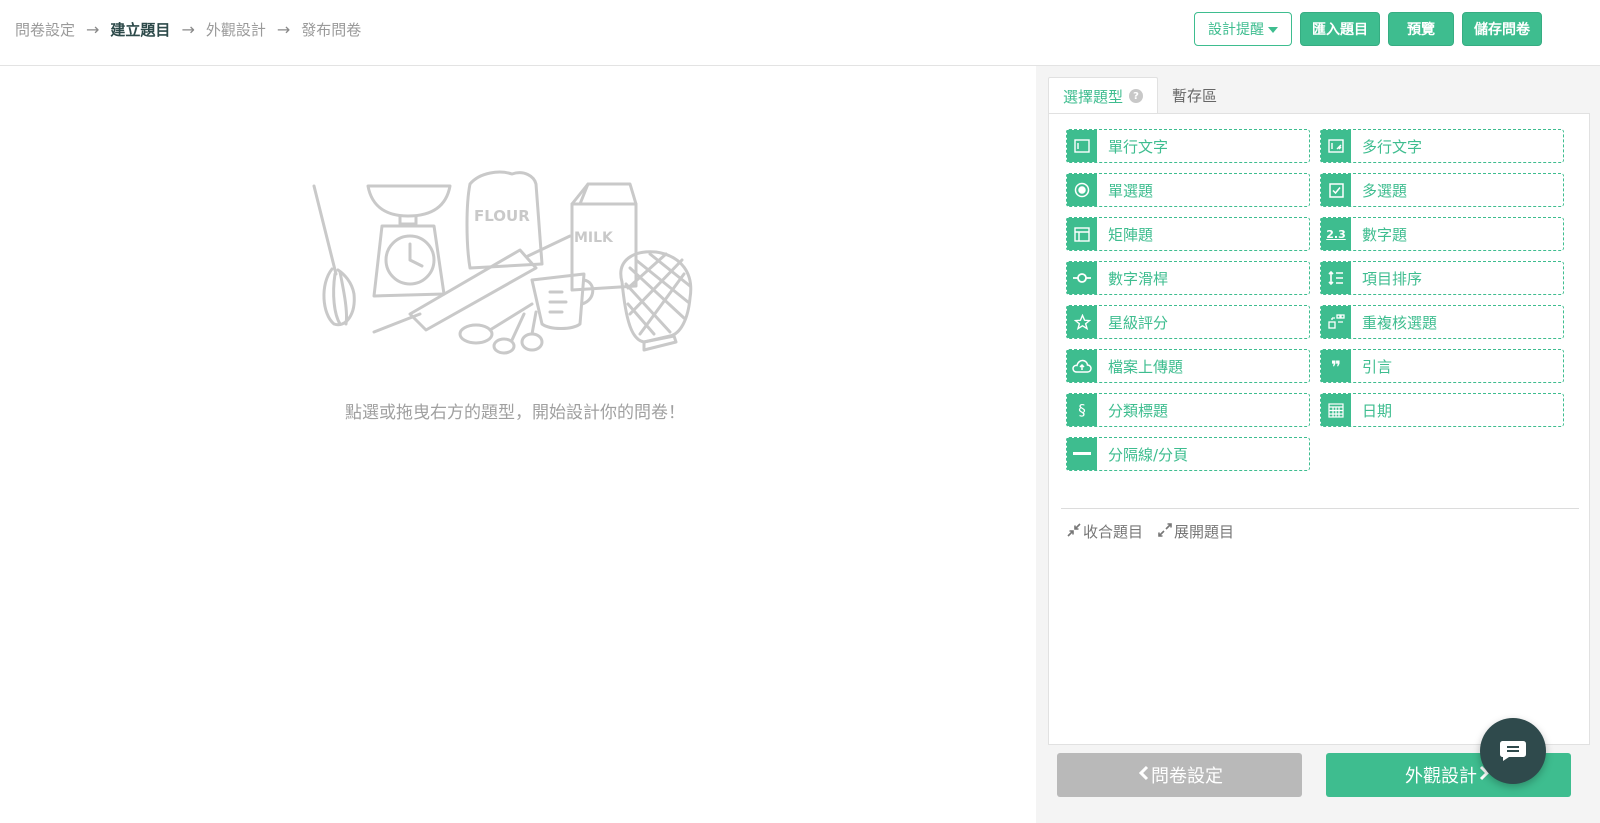 The height and width of the screenshot is (823, 1600). Describe the element at coordinates (1138, 278) in the screenshot. I see `qtype-label: 數字滑桿` at that location.